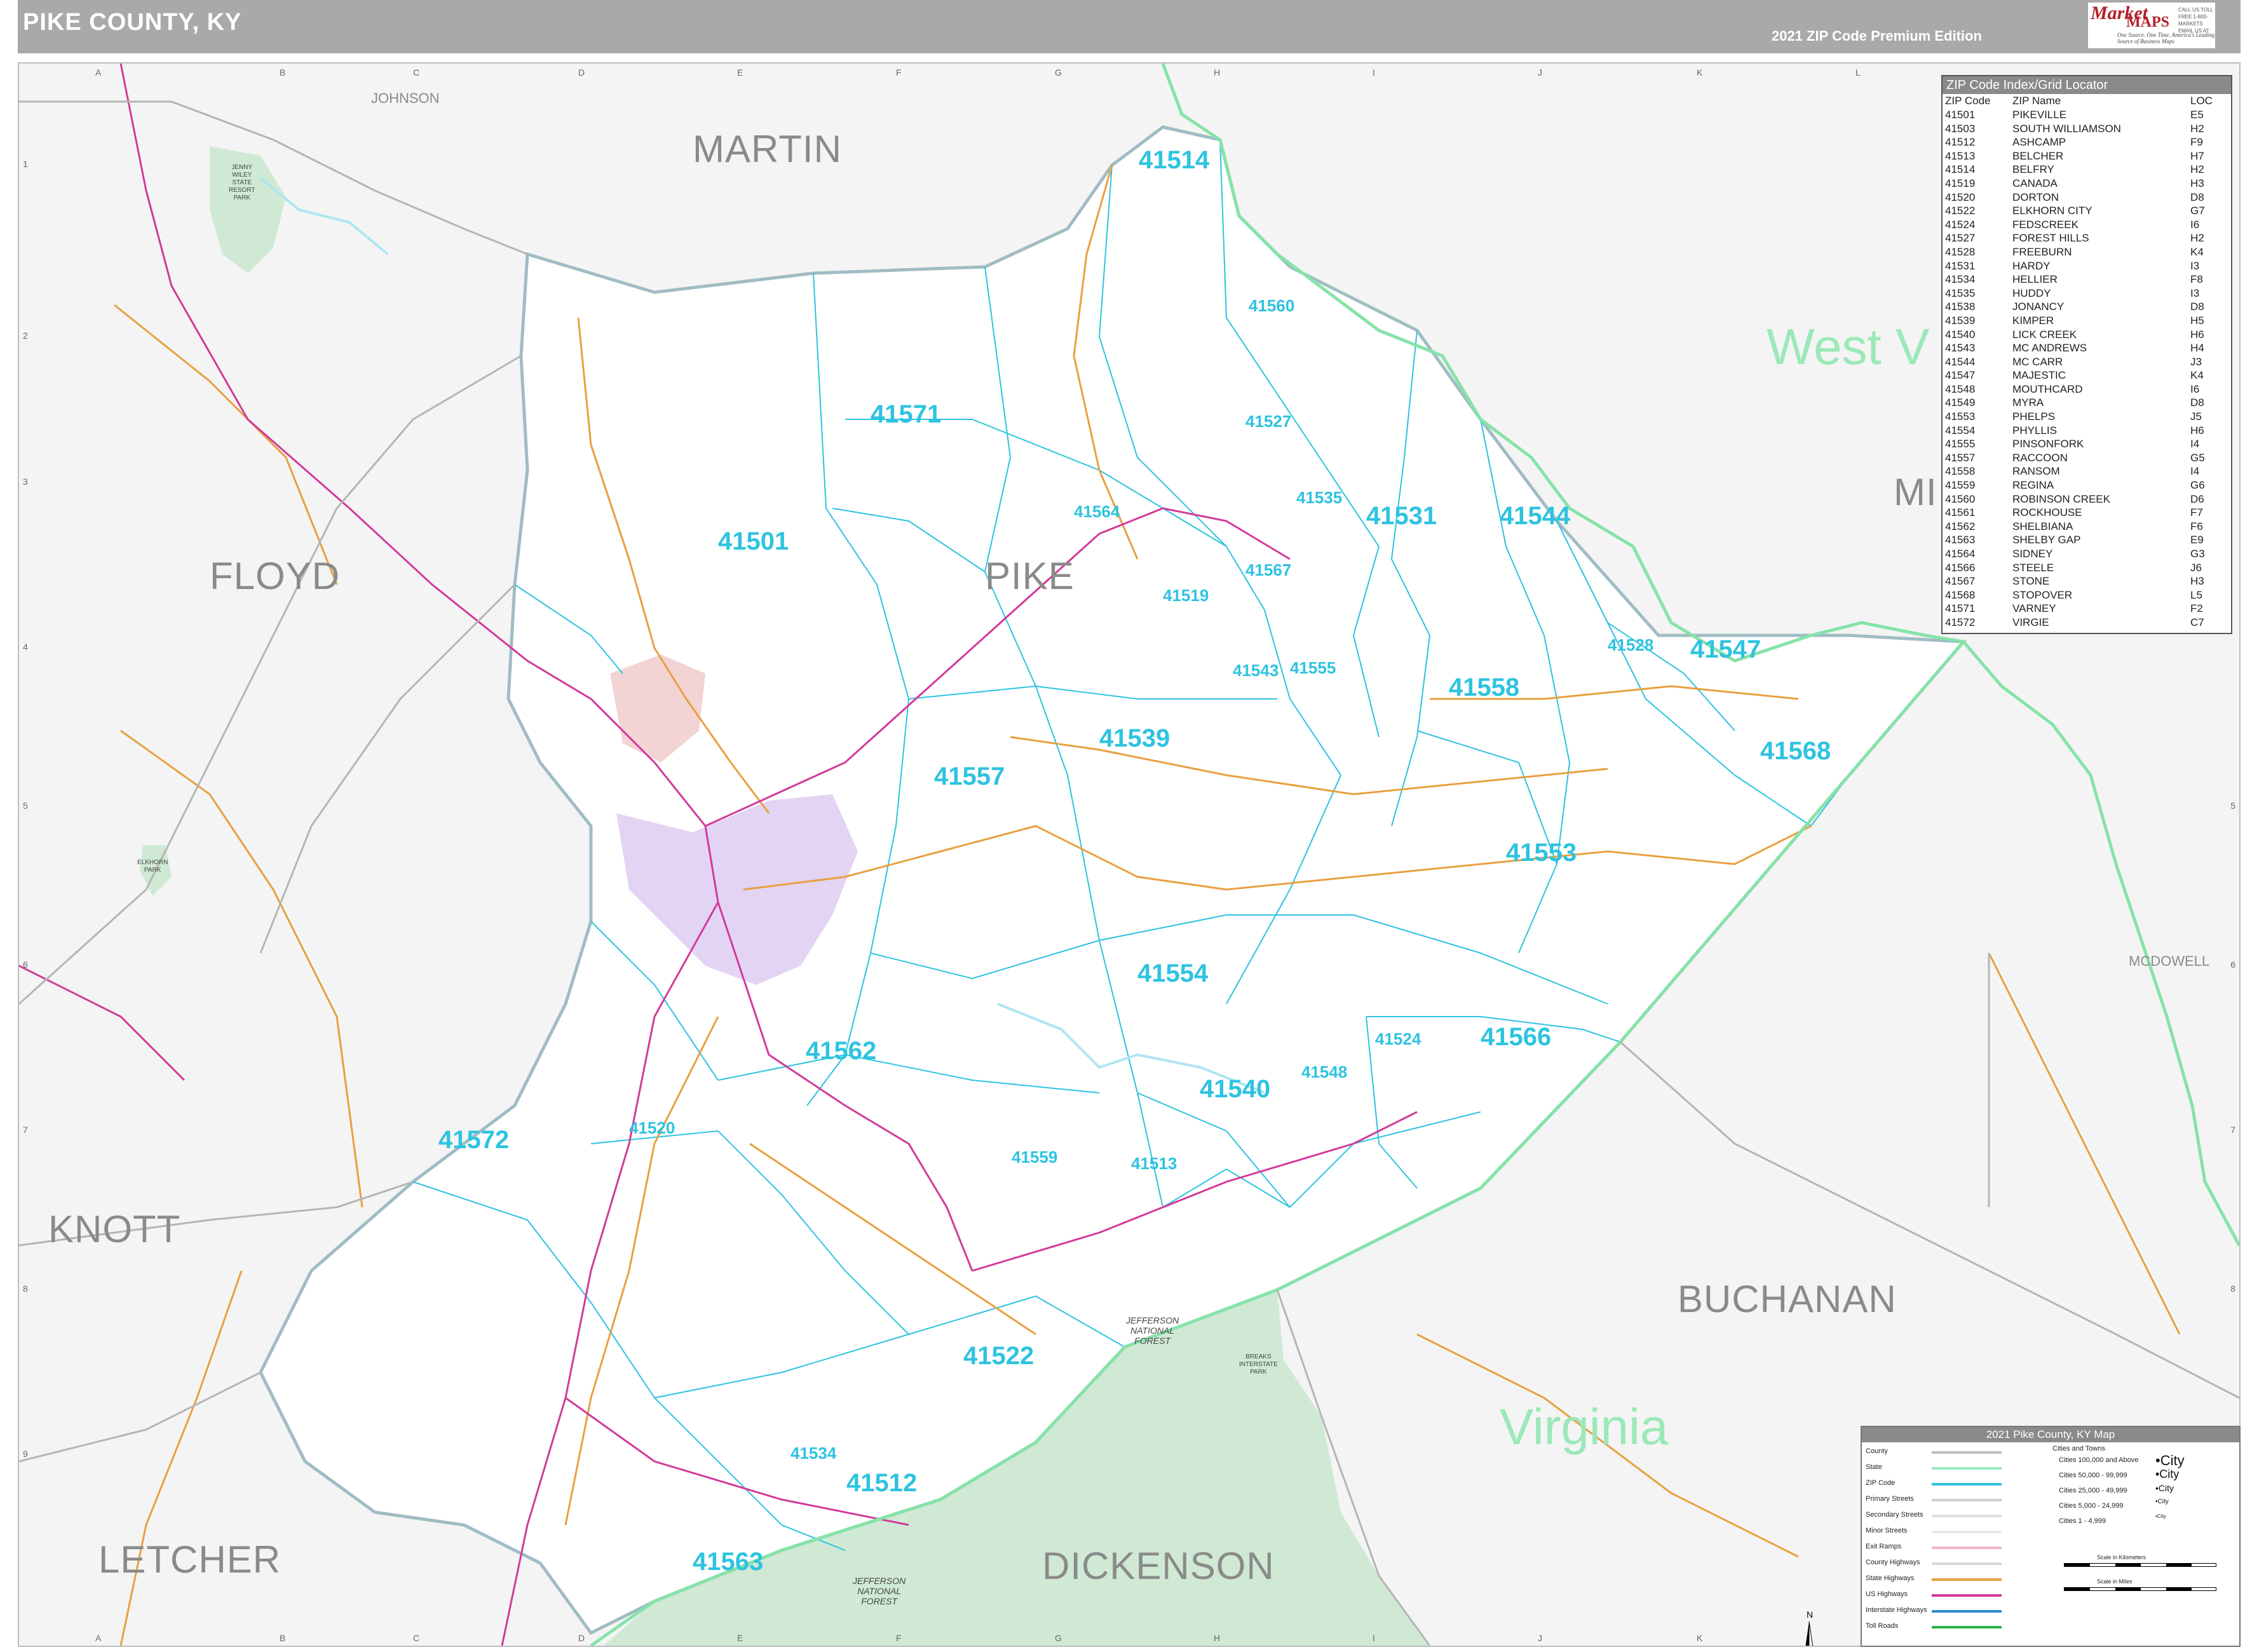 The height and width of the screenshot is (1652, 2245). Describe the element at coordinates (2093, 1490) in the screenshot. I see `legend-city-label: Cities 25,000 - 49,999` at that location.